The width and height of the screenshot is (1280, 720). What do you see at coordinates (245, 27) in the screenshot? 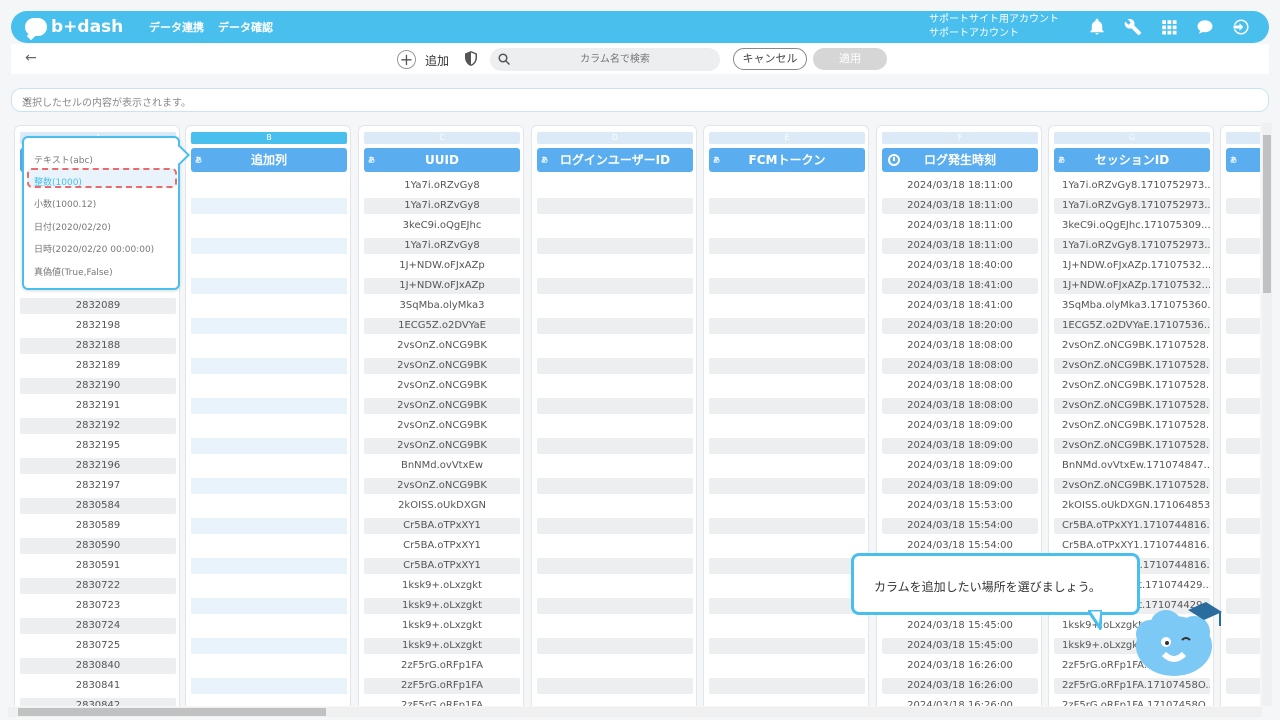
I see `nav-data-check: データ確認` at bounding box center [245, 27].